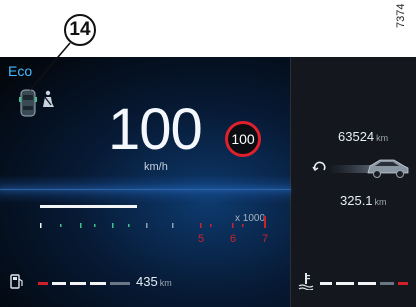 Image resolution: width=416 pixels, height=307 pixels. I want to click on odometer-unit: km, so click(382, 138).